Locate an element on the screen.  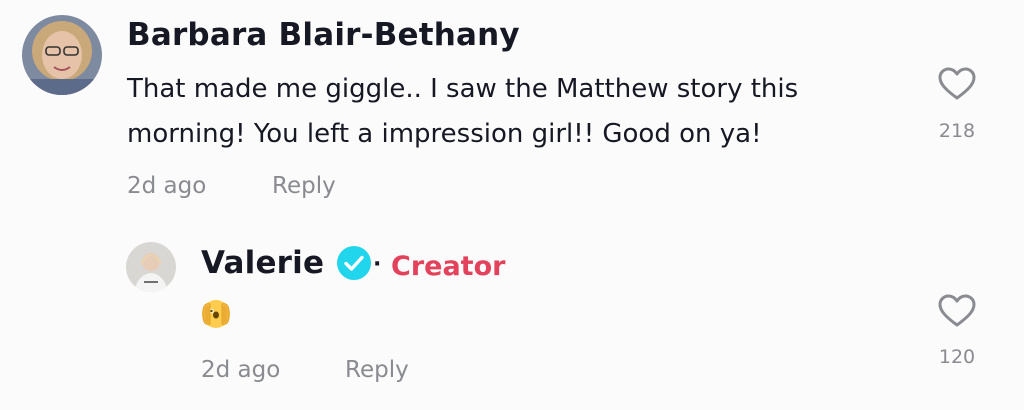
reply-author-avatar is located at coordinates (151, 267).